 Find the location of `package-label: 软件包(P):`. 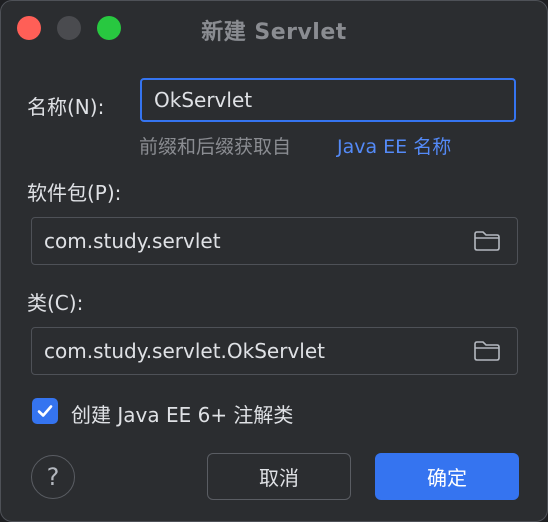

package-label: 软件包(P): is located at coordinates (74, 193).